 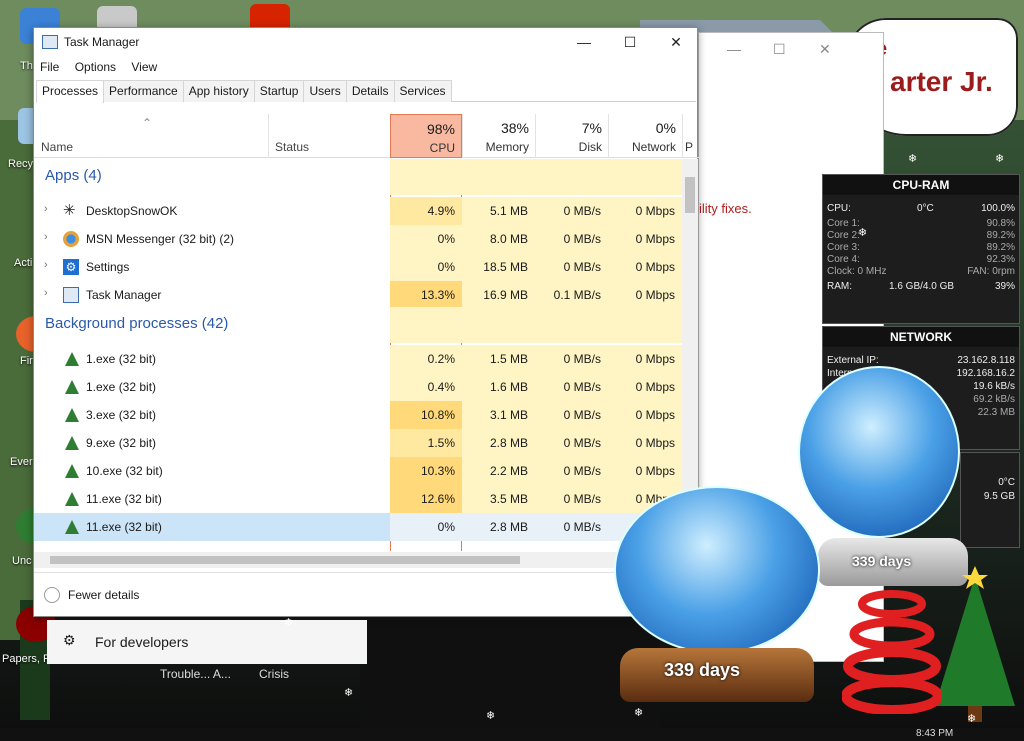 What do you see at coordinates (121, 415) in the screenshot?
I see `process-name: 3.exe (32 bit)` at bounding box center [121, 415].